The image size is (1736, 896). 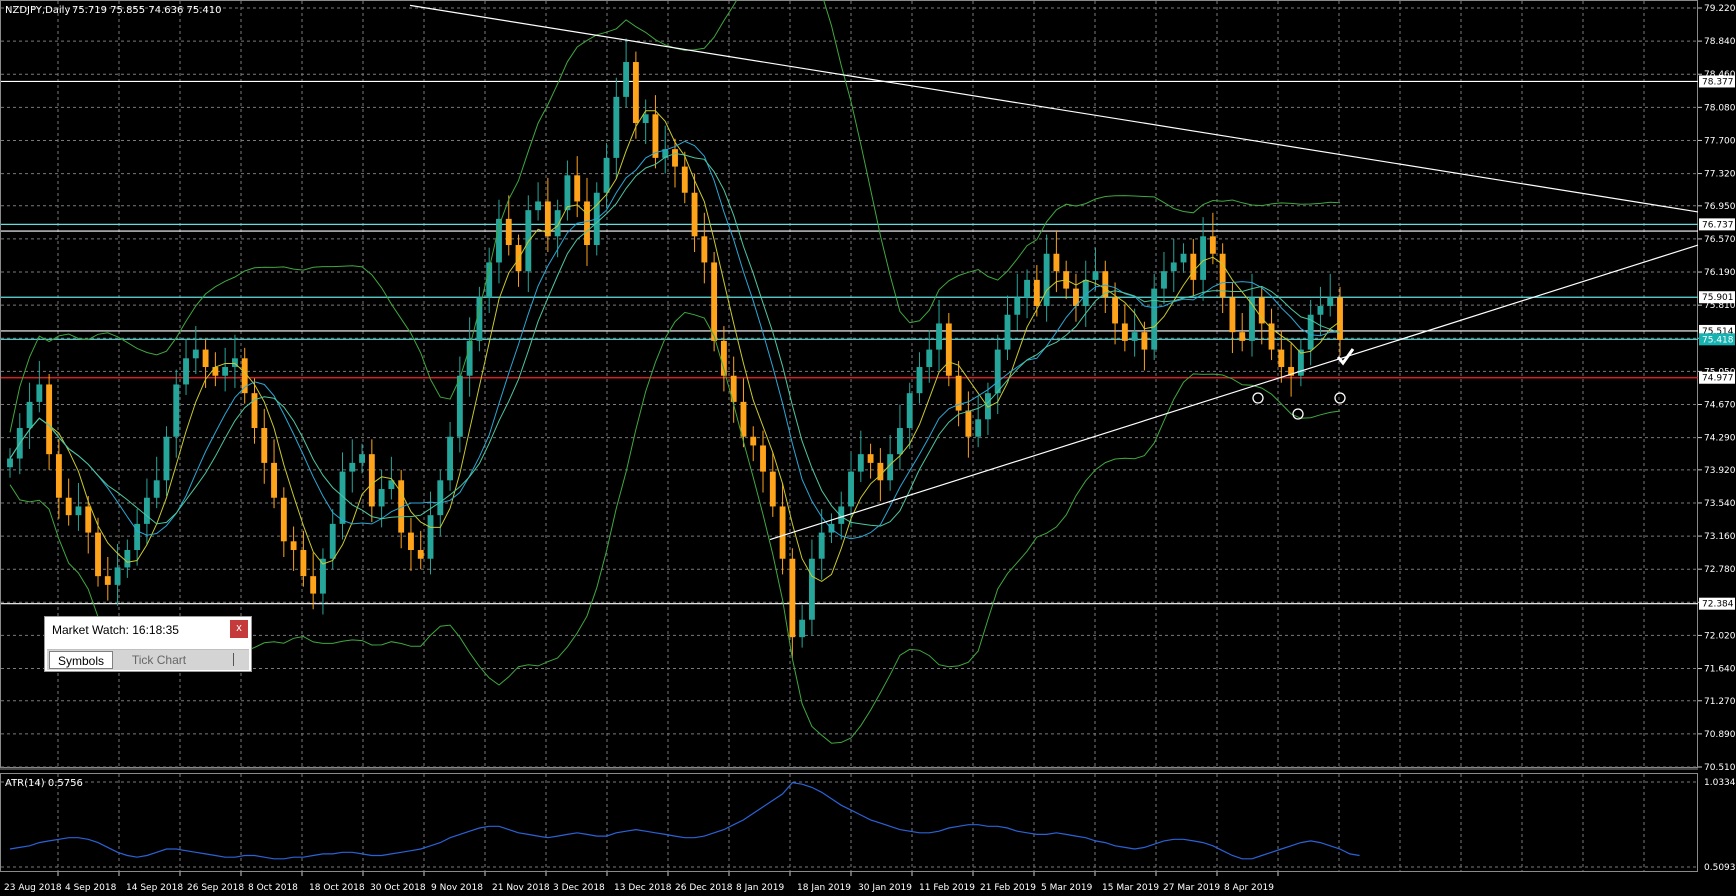 What do you see at coordinates (579, 888) in the screenshot?
I see `date-label: 3 Dec 2018` at bounding box center [579, 888].